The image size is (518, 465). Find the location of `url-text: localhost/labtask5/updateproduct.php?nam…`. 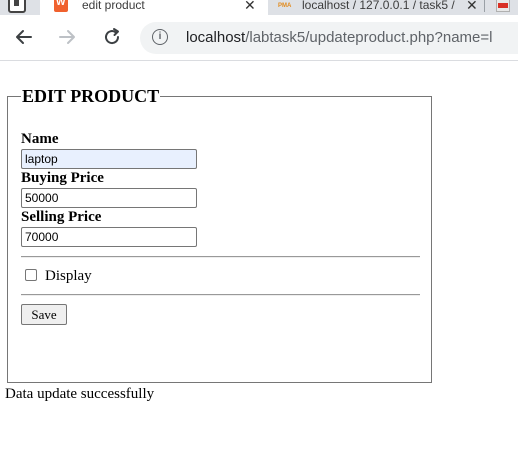

url-text: localhost/labtask5/updateproduct.php?nam… is located at coordinates (339, 37).